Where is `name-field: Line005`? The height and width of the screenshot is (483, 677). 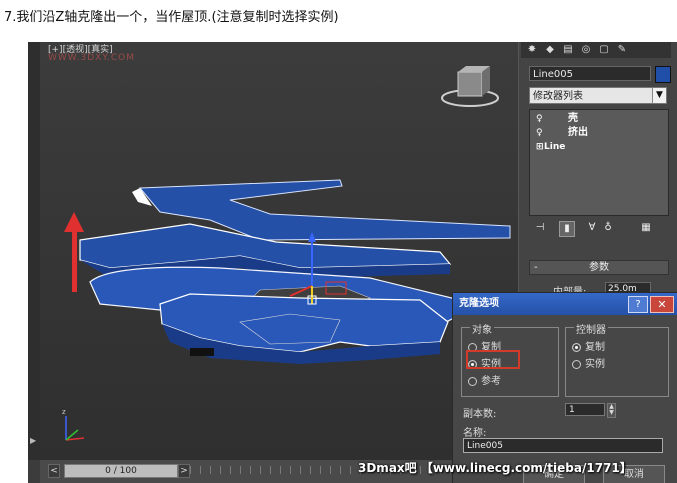
name-field: Line005 is located at coordinates (563, 445).